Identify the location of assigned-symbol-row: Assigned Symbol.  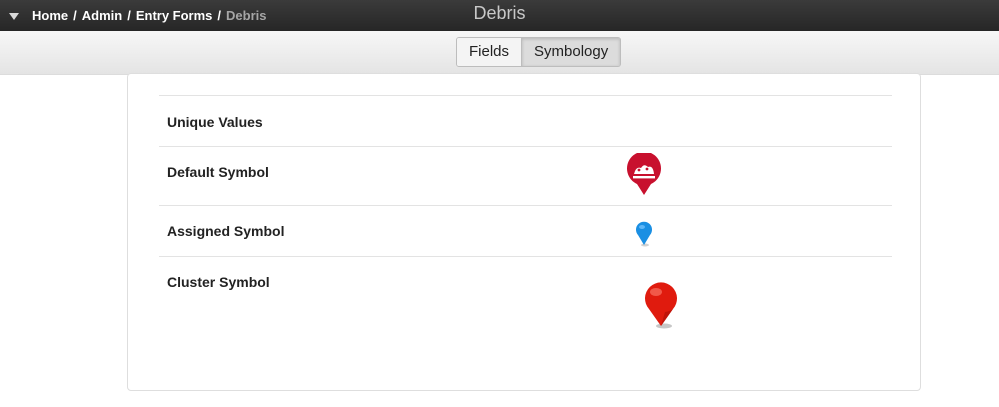
(525, 230).